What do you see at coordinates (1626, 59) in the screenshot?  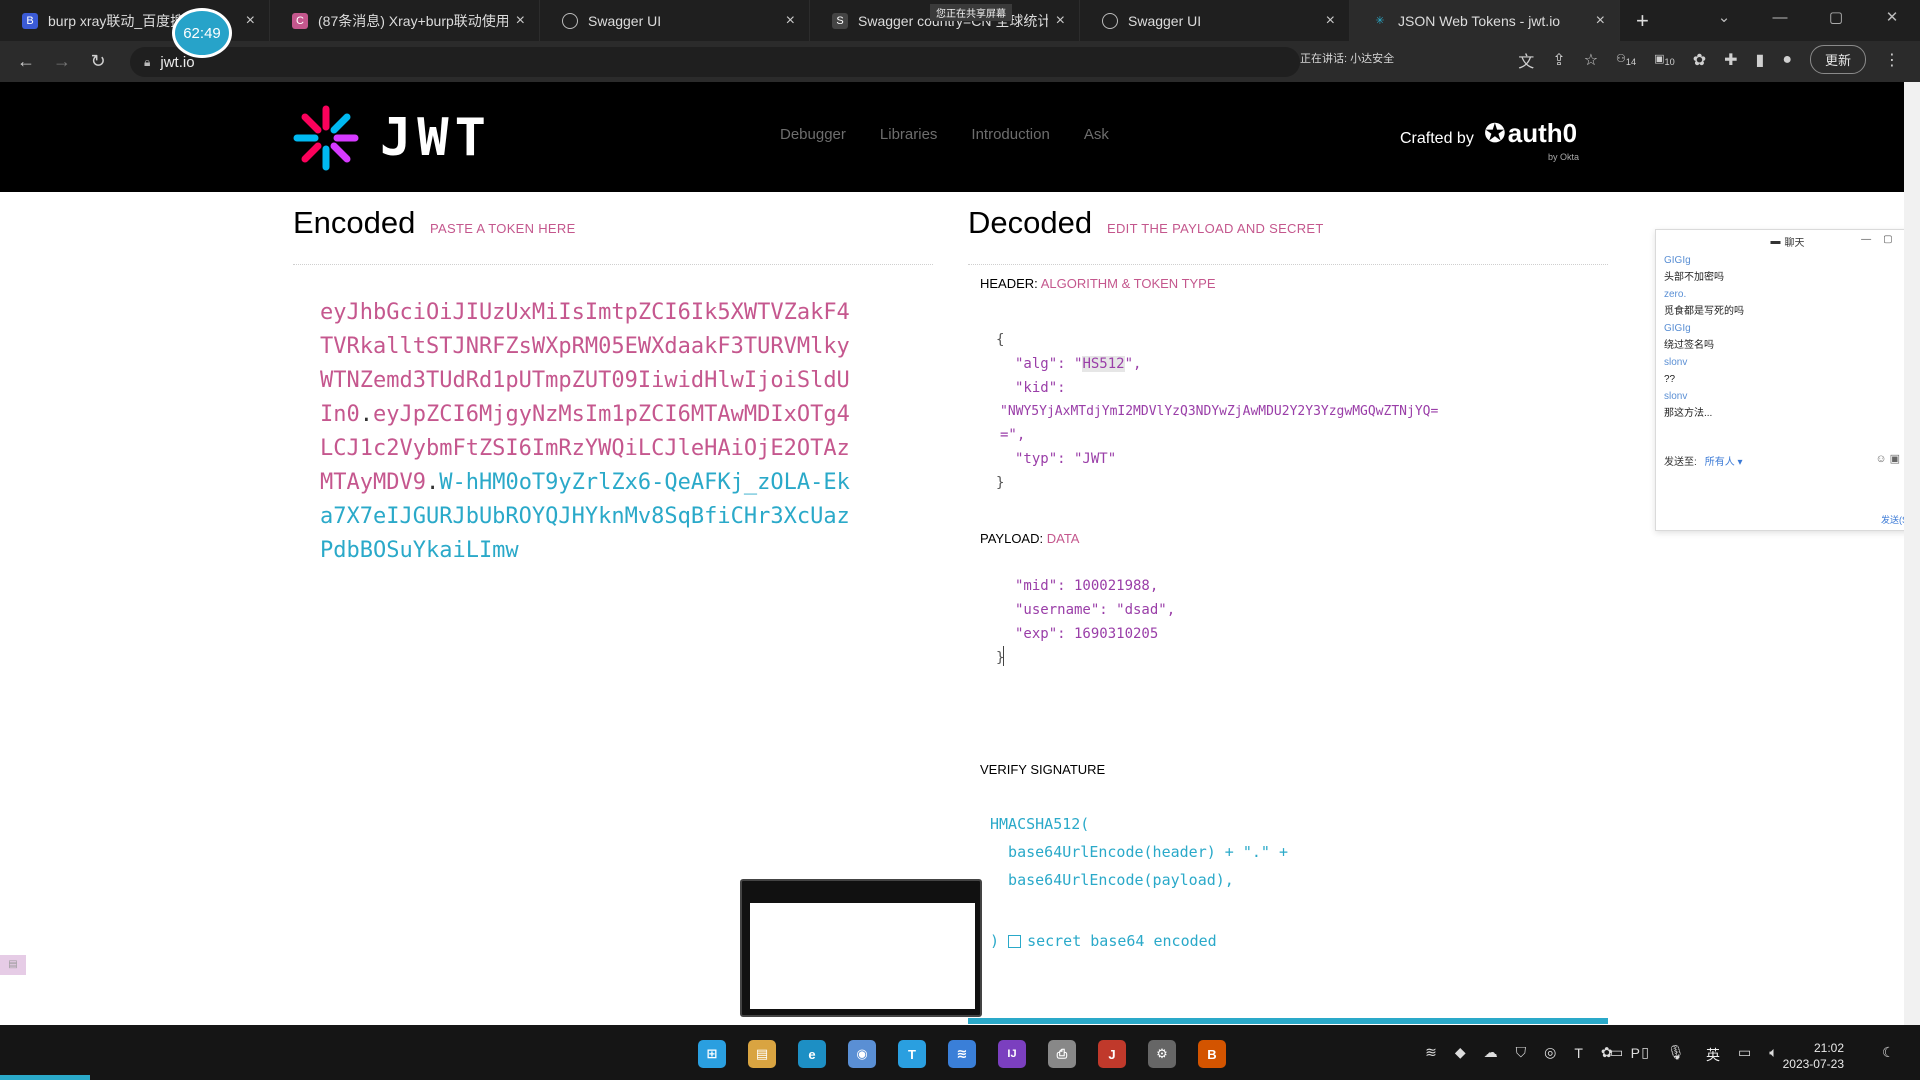 I see `extension-badge-14: ⚇14` at bounding box center [1626, 59].